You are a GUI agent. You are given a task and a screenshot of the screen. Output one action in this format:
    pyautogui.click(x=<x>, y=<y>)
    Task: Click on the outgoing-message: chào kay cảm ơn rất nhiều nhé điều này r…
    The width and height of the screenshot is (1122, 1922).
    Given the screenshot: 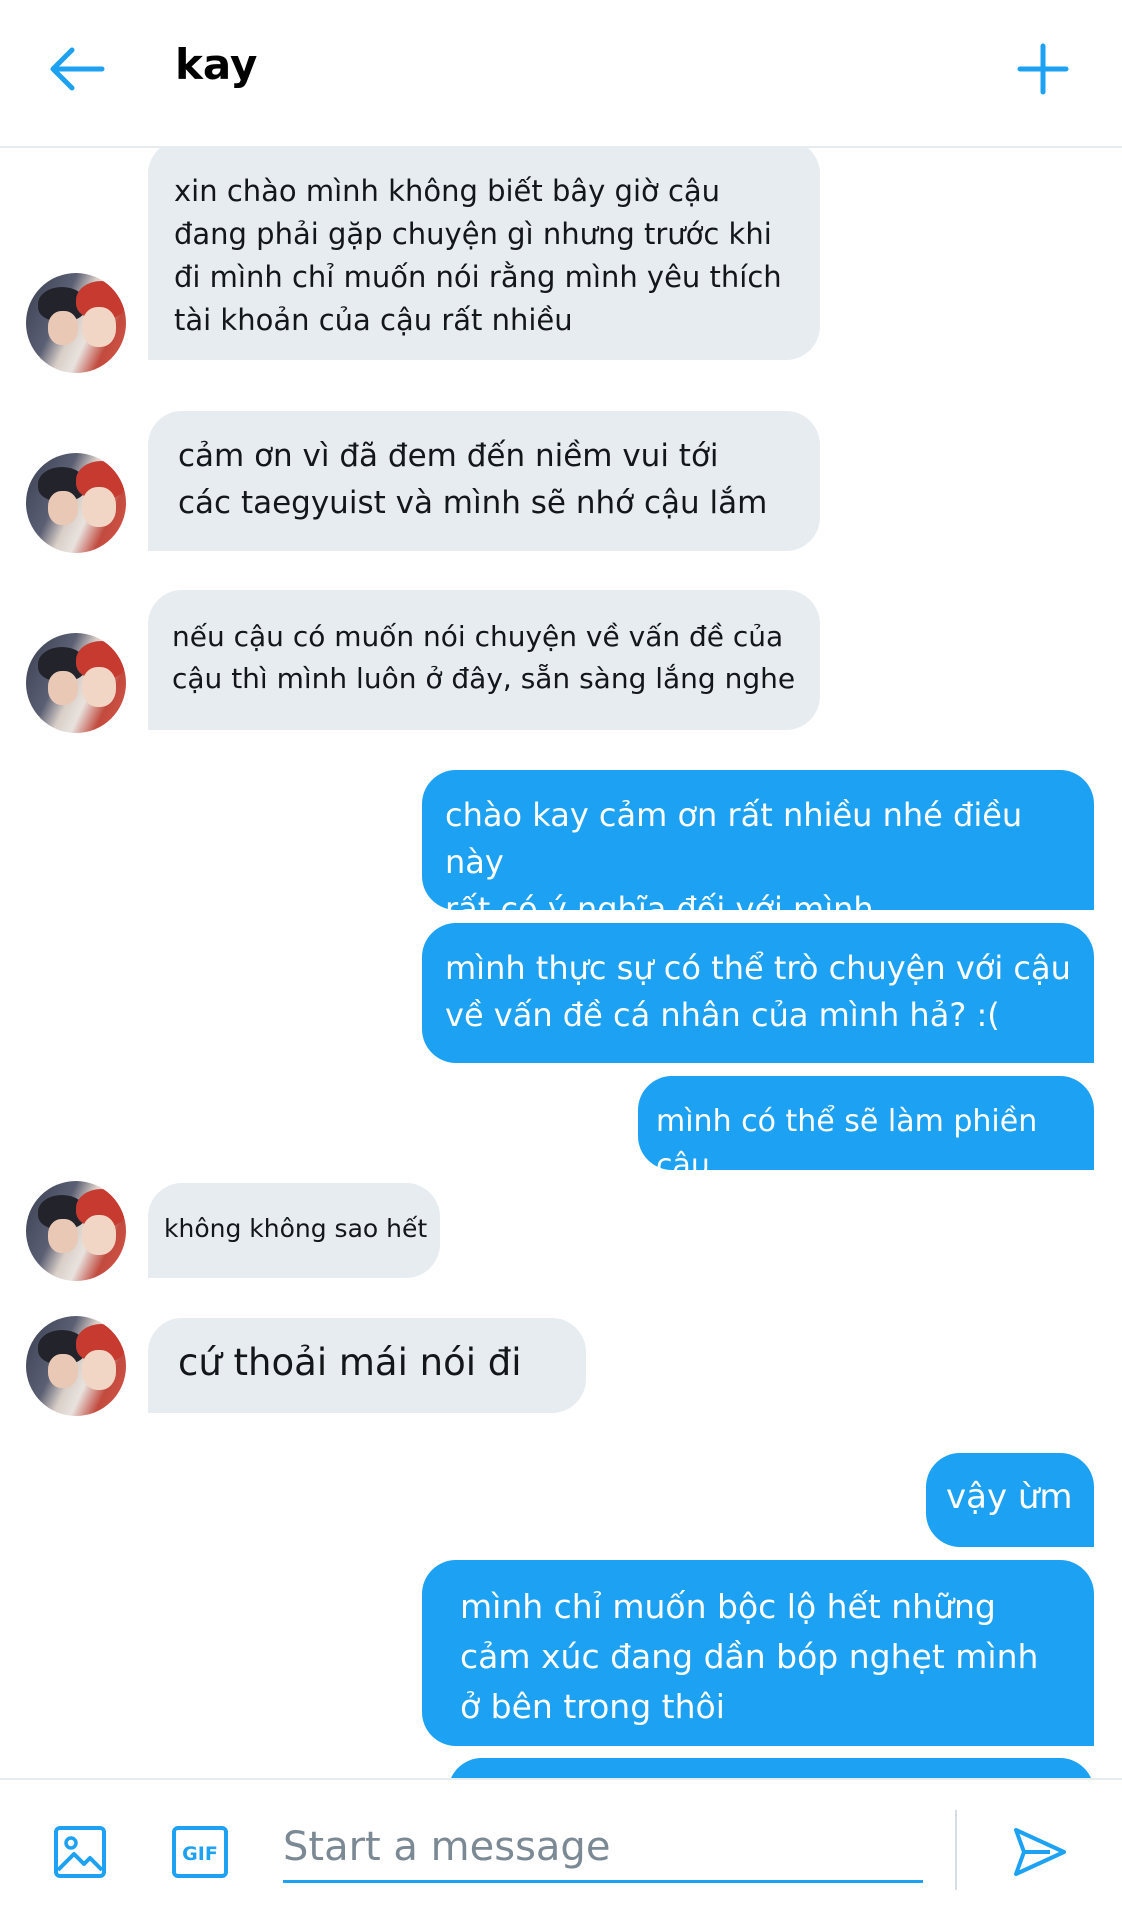 What is the action you would take?
    pyautogui.click(x=758, y=849)
    